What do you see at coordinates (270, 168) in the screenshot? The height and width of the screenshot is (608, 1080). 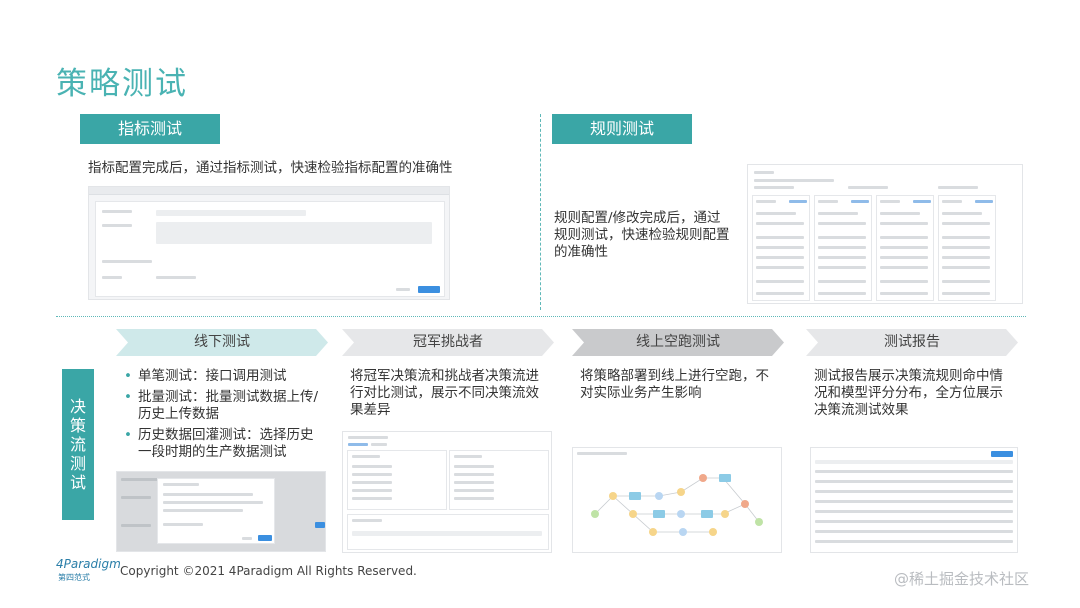 I see `indicator-test-desc: 指标配置完成后，通过指标测试，快速检验指标配置的准确性` at bounding box center [270, 168].